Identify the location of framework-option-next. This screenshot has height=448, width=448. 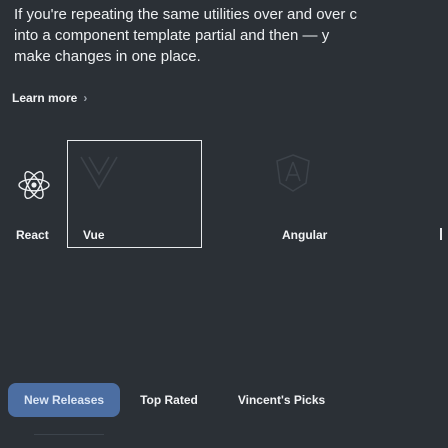
(392, 194).